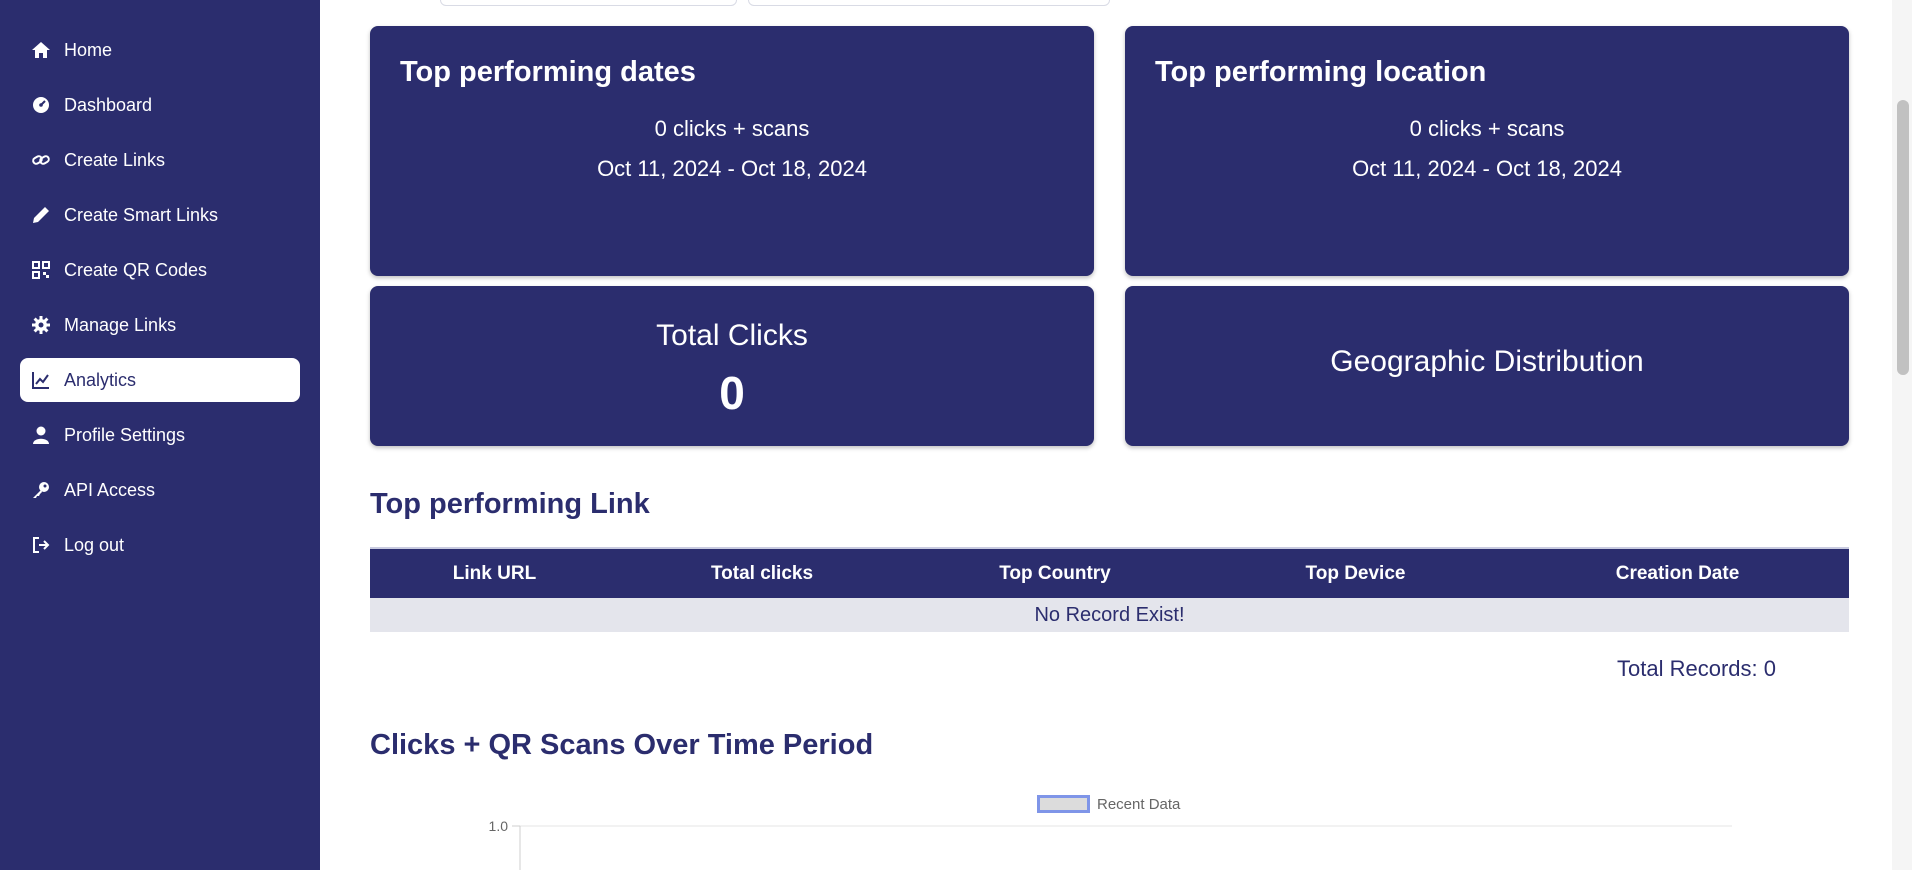 This screenshot has width=1912, height=870. I want to click on column-header: Top Country, so click(1055, 572).